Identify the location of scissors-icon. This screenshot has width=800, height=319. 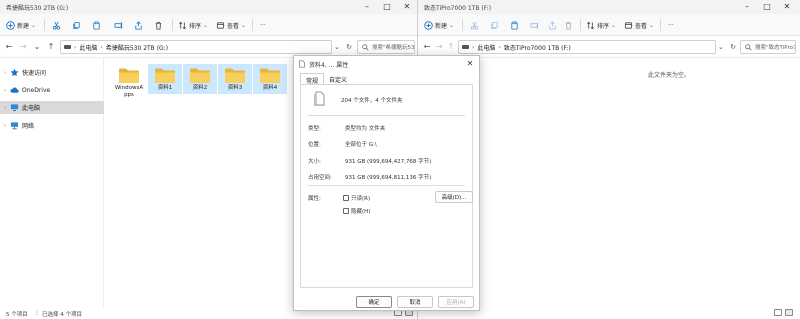
(56, 25).